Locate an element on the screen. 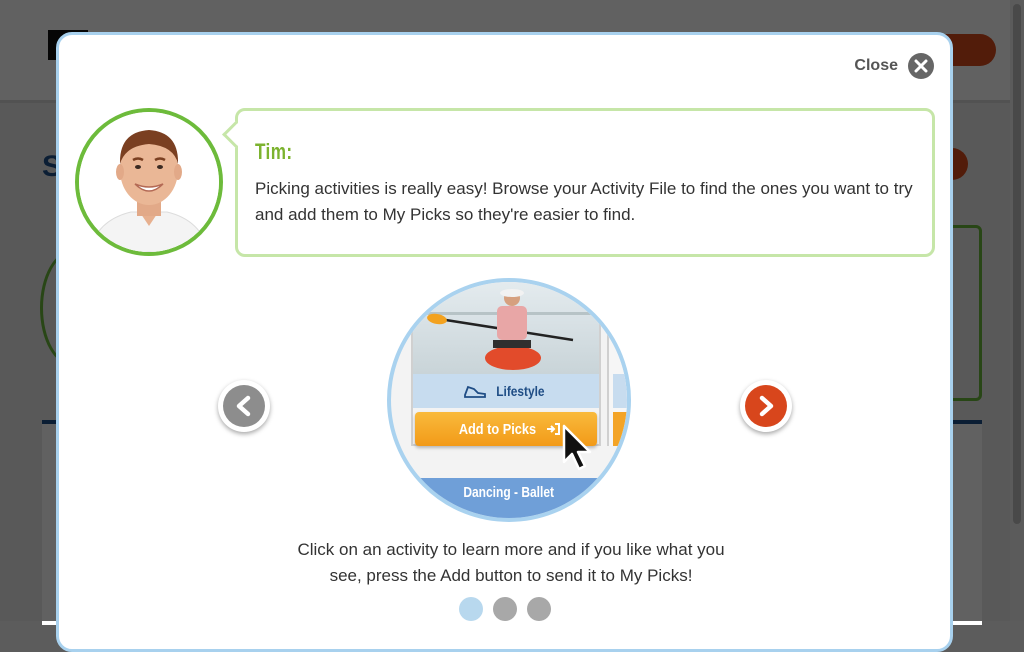 The width and height of the screenshot is (1024, 652). speech-bubble-tail is located at coordinates (235, 134).